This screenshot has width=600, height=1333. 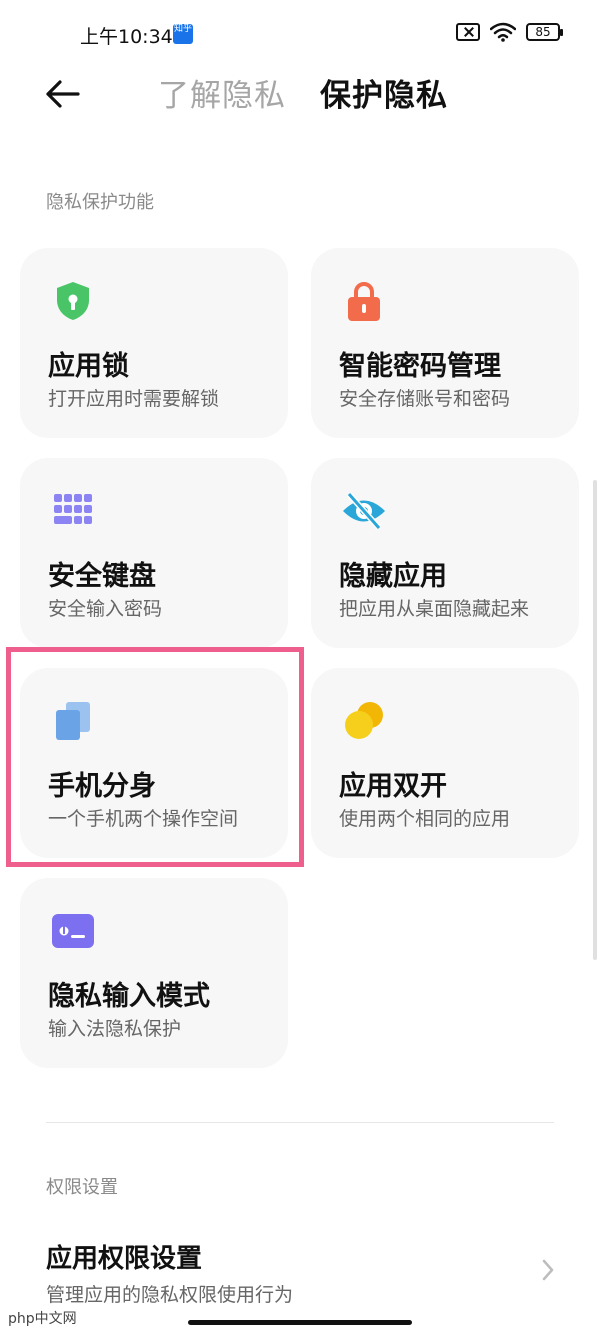 I want to click on section-label-privacy-protection: 隐私保护功能, so click(x=100, y=202).